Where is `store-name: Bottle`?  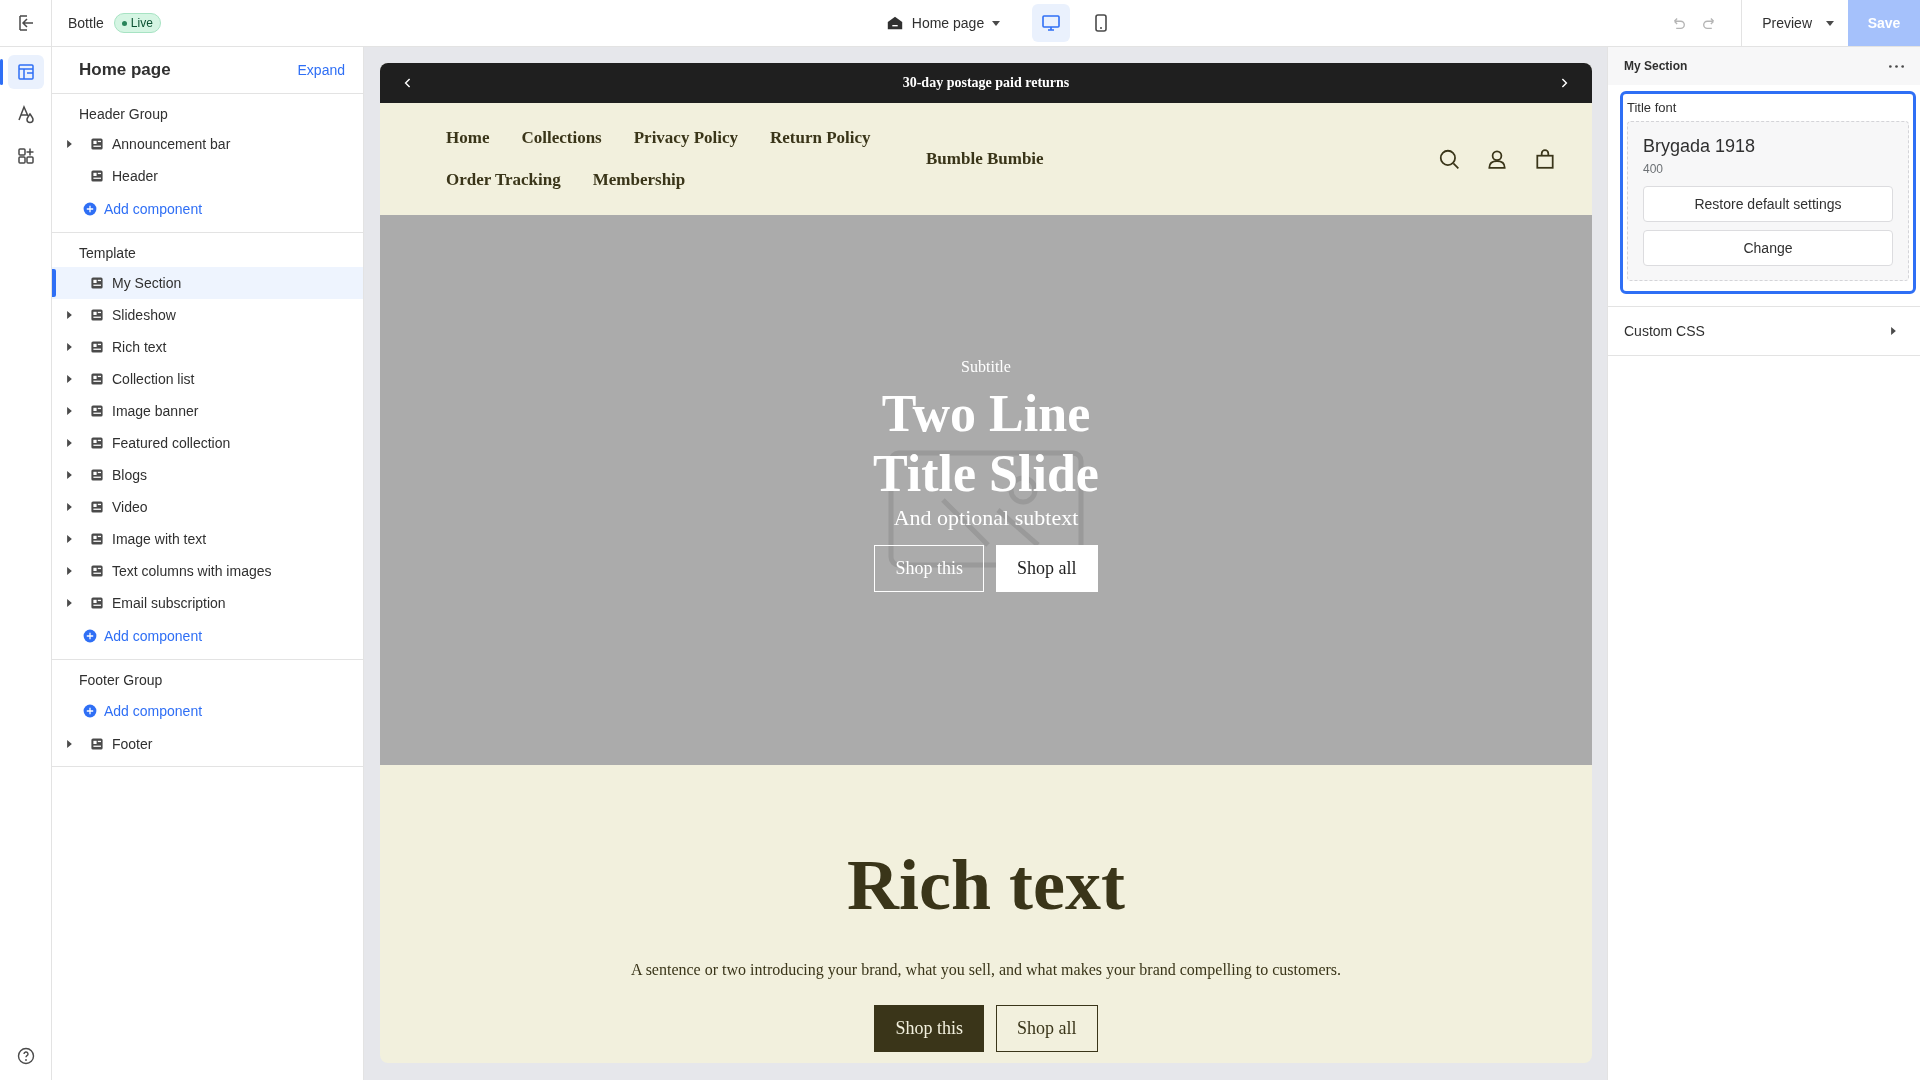
store-name: Bottle is located at coordinates (86, 23).